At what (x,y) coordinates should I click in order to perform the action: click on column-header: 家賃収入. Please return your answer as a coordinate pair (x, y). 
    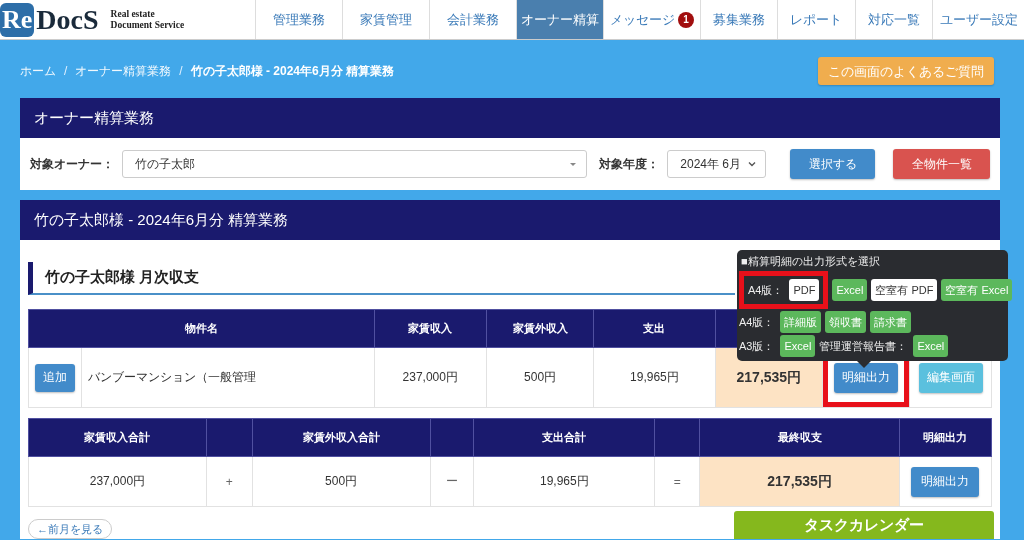
    Looking at the image, I should click on (430, 328).